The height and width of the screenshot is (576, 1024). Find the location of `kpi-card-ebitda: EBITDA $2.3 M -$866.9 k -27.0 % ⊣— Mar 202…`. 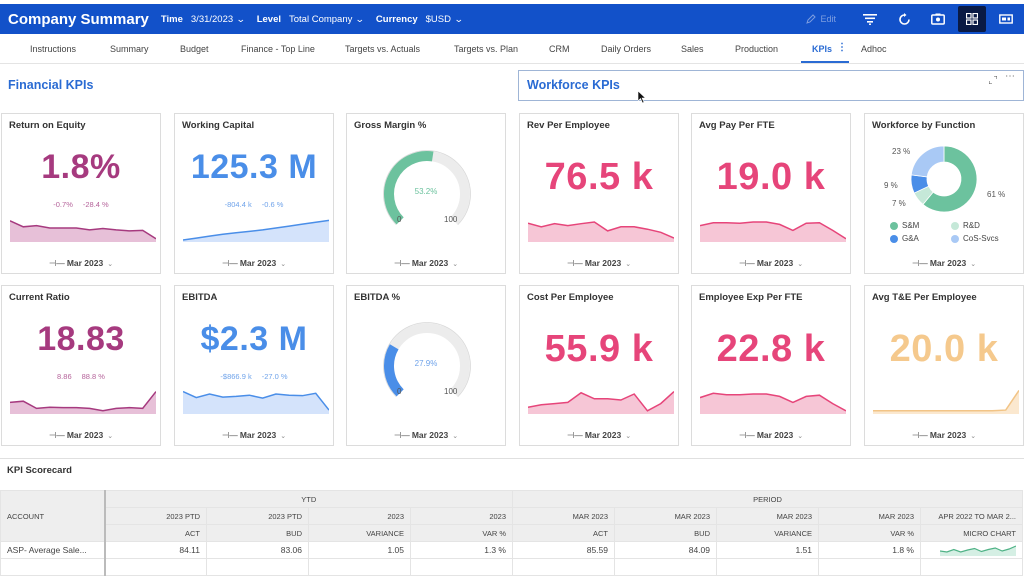

kpi-card-ebitda: EBITDA $2.3 M -$866.9 k -27.0 % ⊣— Mar 202… is located at coordinates (254, 365).